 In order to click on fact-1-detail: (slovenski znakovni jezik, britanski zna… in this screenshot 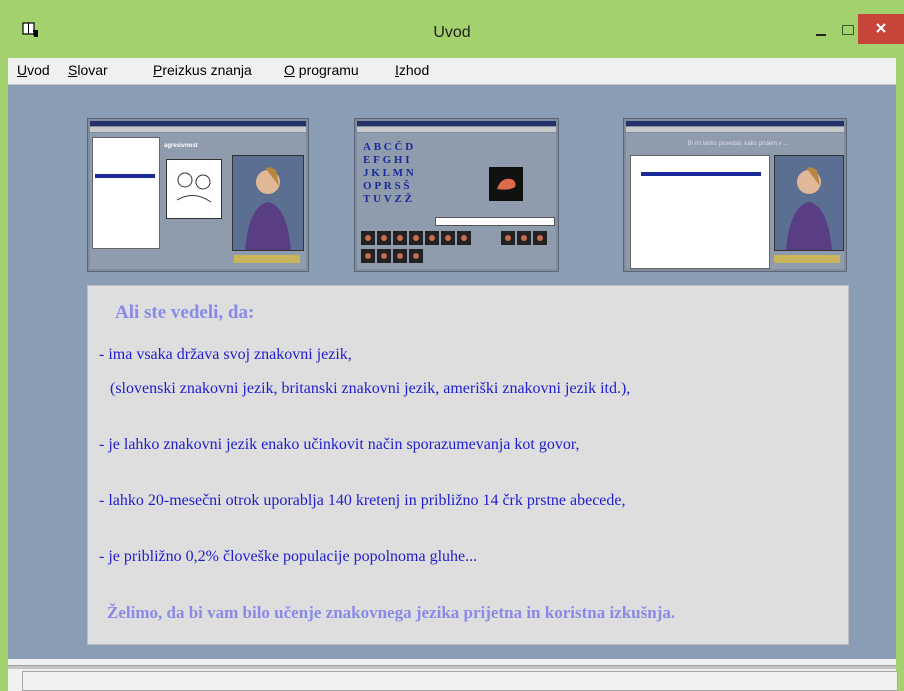, I will do `click(370, 388)`.